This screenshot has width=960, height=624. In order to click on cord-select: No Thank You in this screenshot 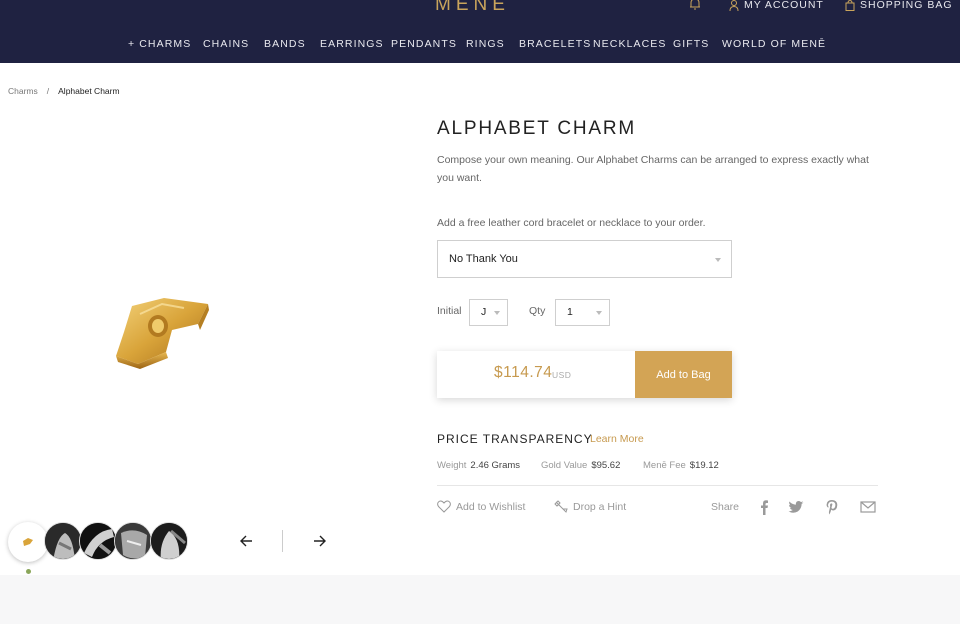, I will do `click(584, 259)`.